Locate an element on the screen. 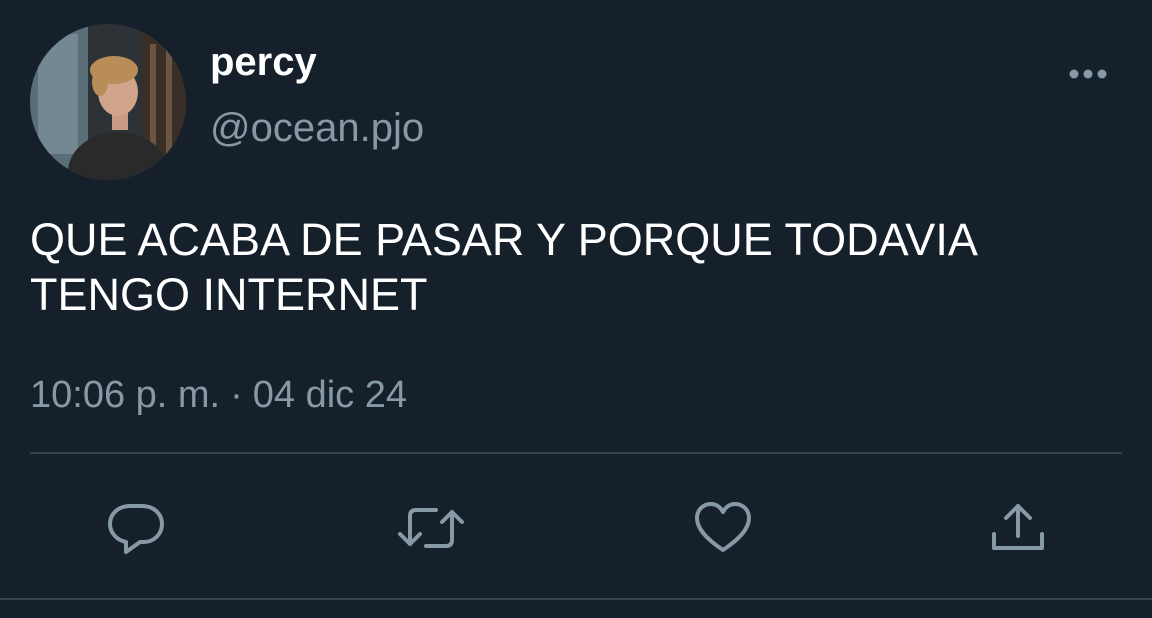 The width and height of the screenshot is (1152, 618). share-button is located at coordinates (1018, 528).